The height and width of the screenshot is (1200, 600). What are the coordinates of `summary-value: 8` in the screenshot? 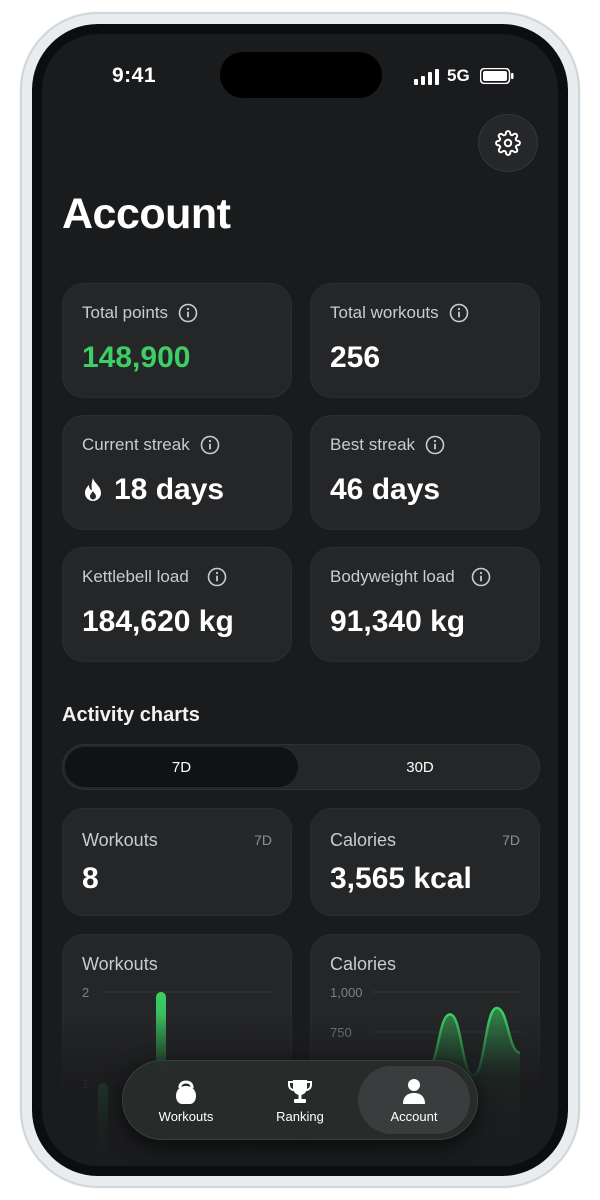 It's located at (90, 878).